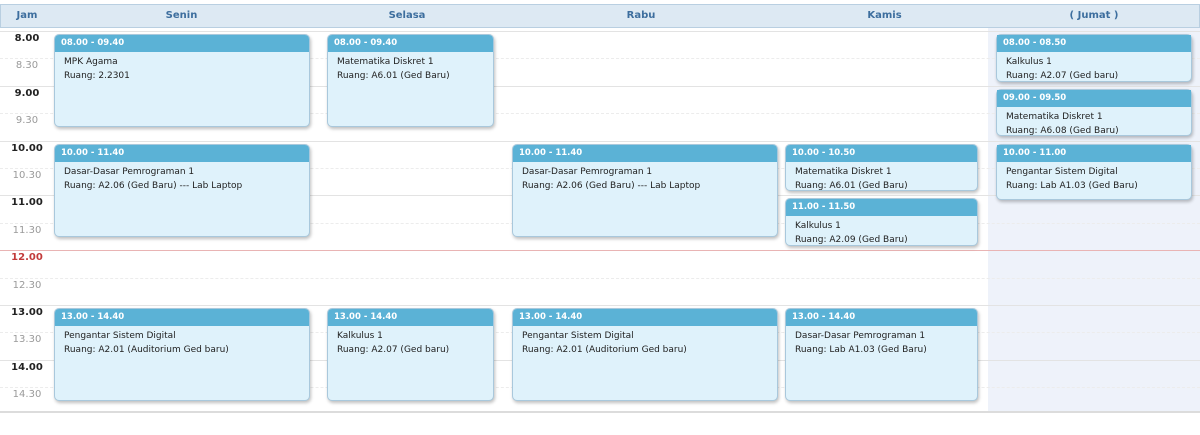 The image size is (1200, 435). Describe the element at coordinates (27, 93) in the screenshot. I see `time-label: 9.00` at that location.